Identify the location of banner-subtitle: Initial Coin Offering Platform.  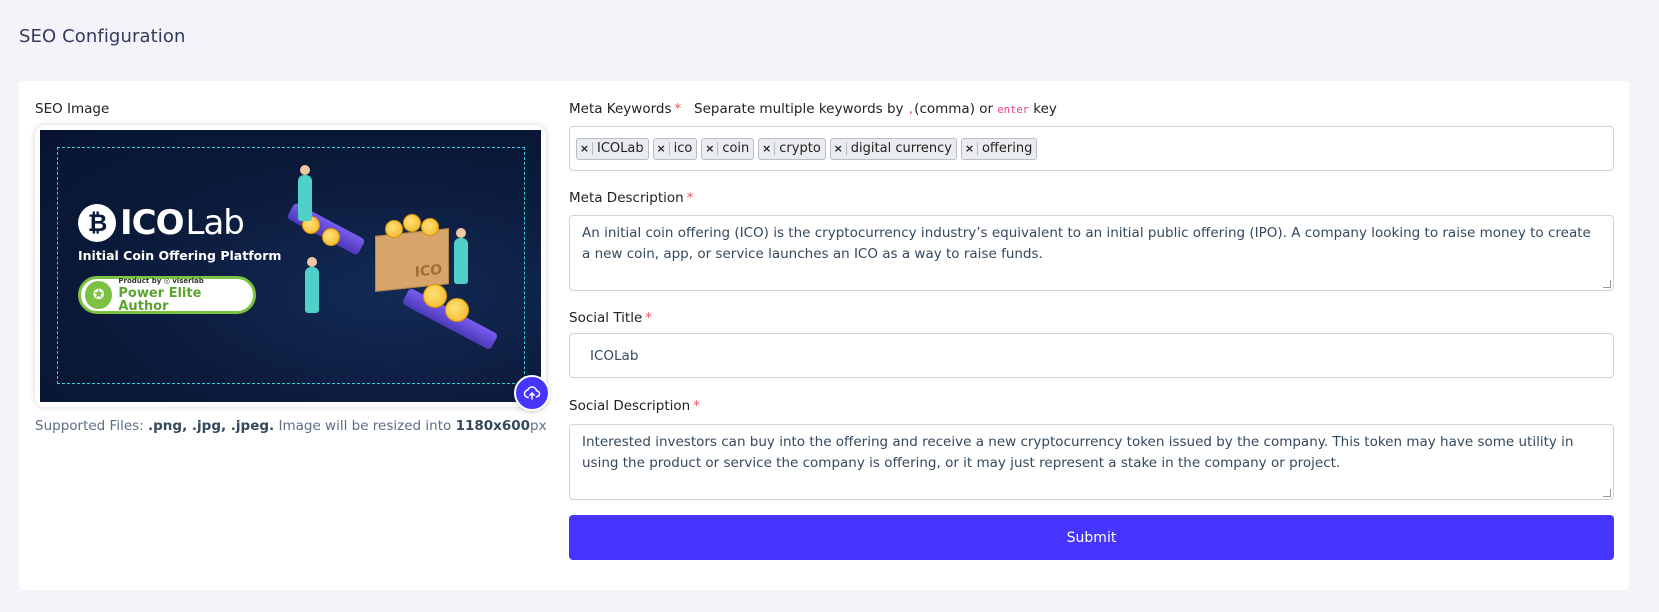
(180, 255).